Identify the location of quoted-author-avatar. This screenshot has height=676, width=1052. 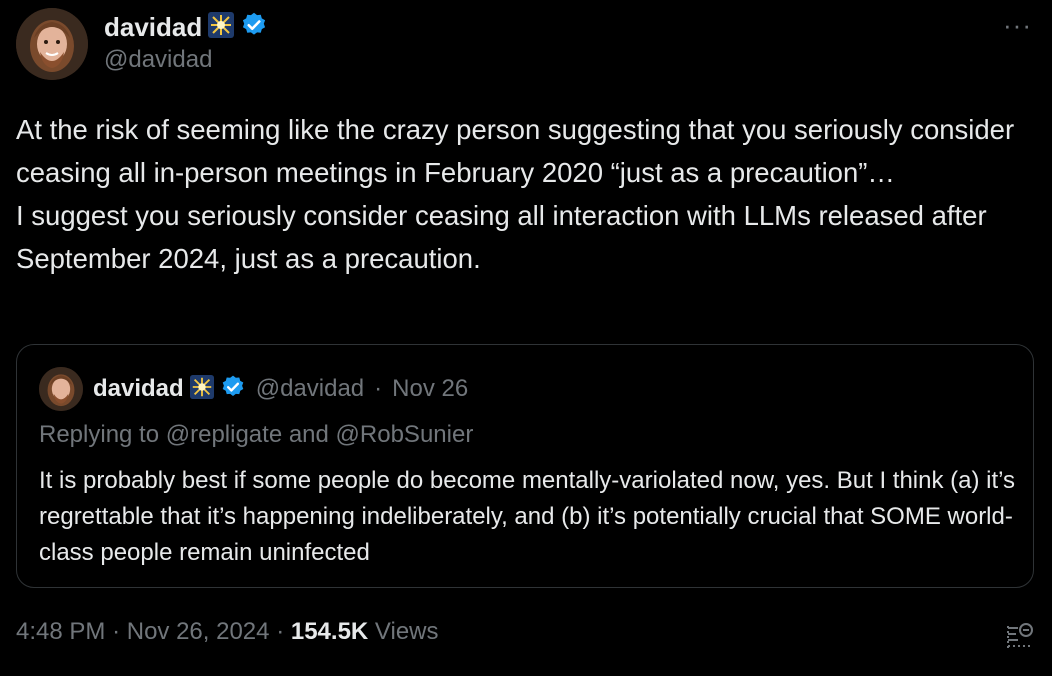
(61, 389).